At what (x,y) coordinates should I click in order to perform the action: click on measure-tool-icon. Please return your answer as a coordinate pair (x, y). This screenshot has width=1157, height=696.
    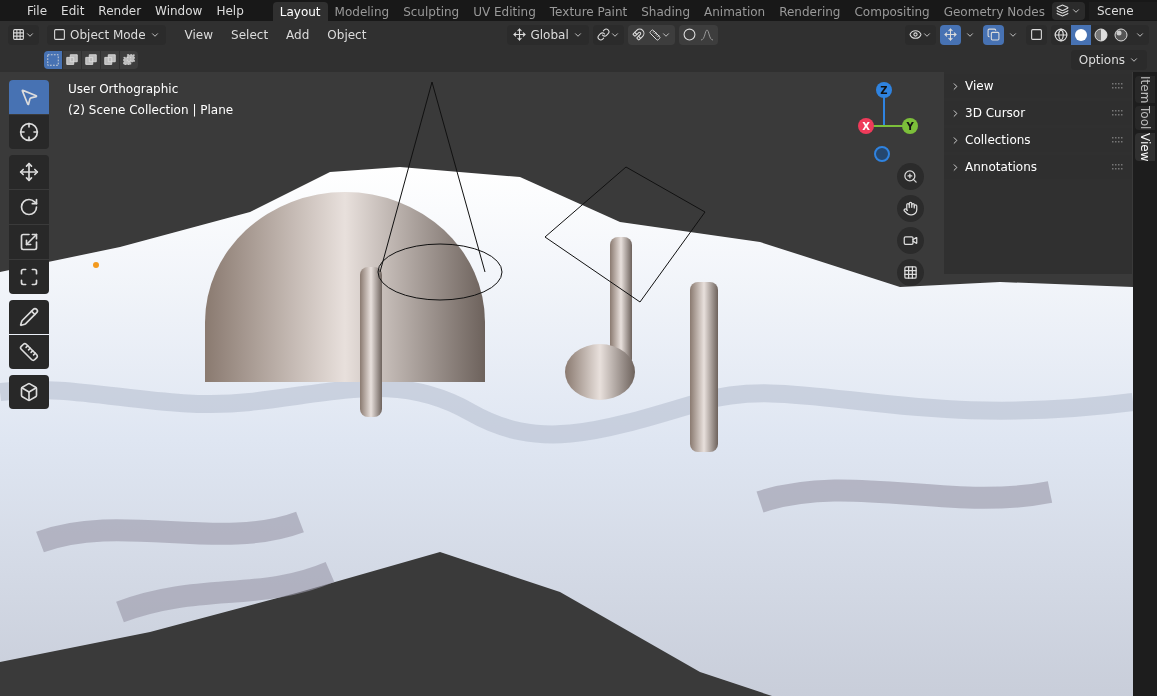
    Looking at the image, I should click on (29, 352).